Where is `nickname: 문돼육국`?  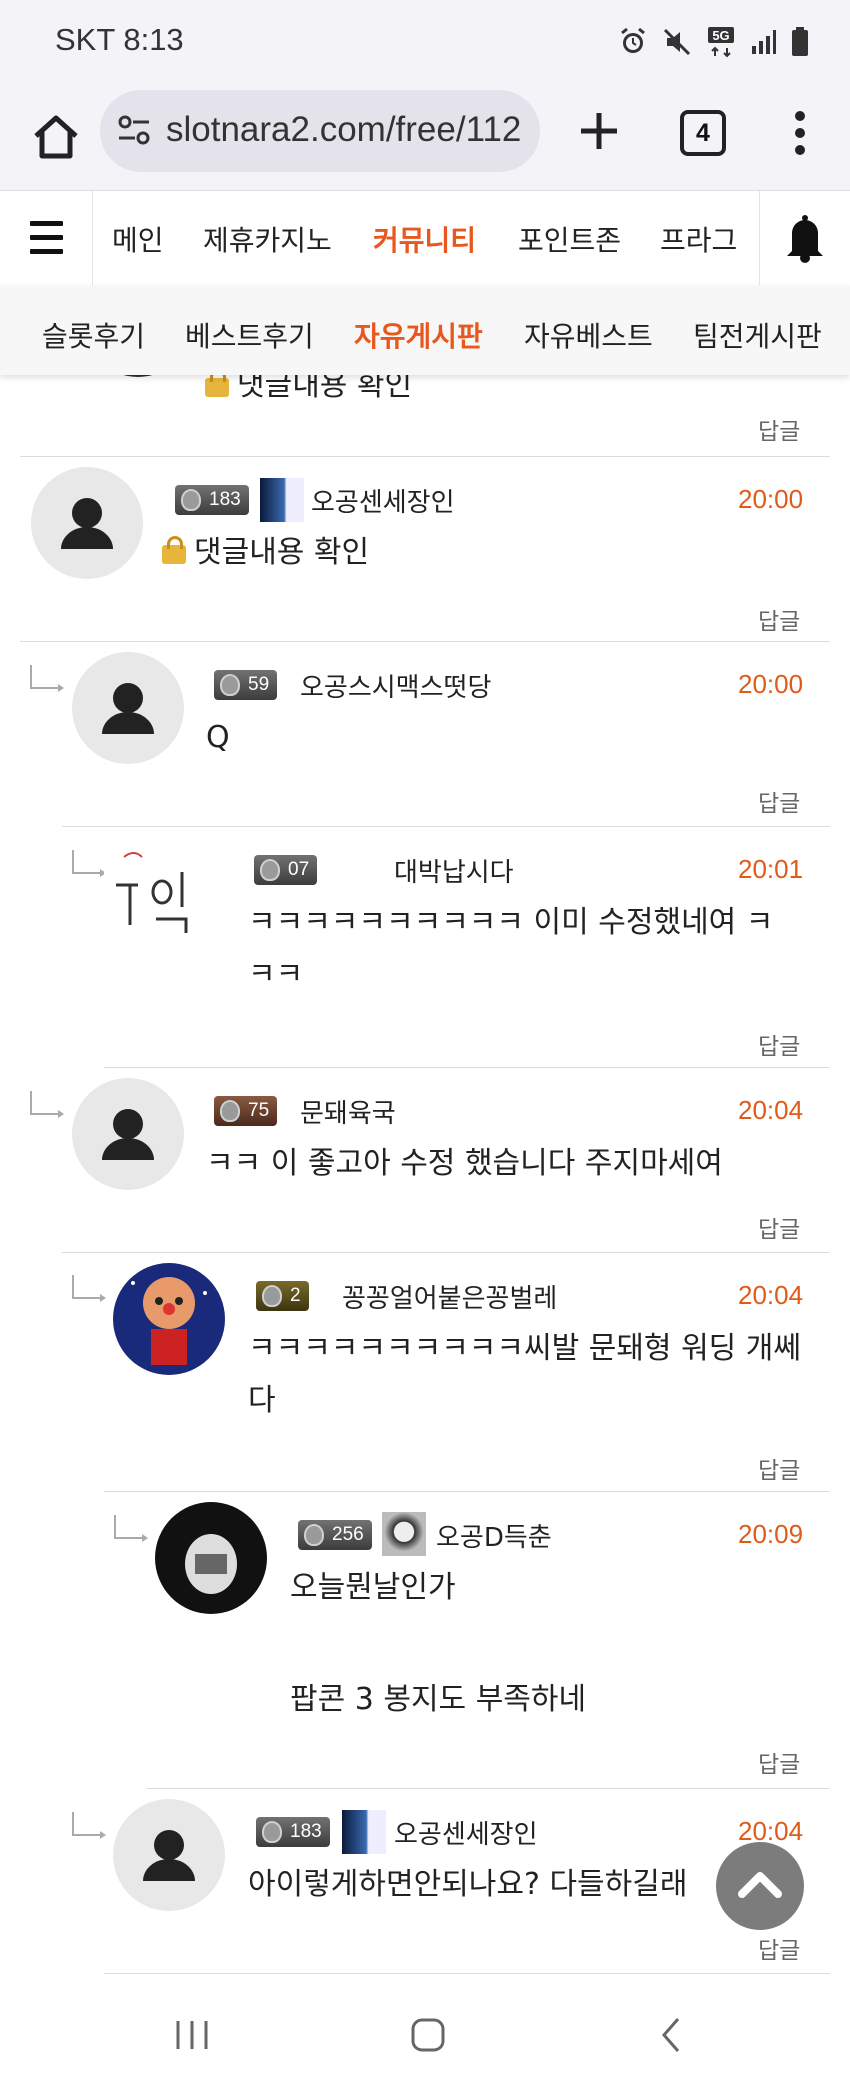
nickname: 문돼육국 is located at coordinates (348, 1111).